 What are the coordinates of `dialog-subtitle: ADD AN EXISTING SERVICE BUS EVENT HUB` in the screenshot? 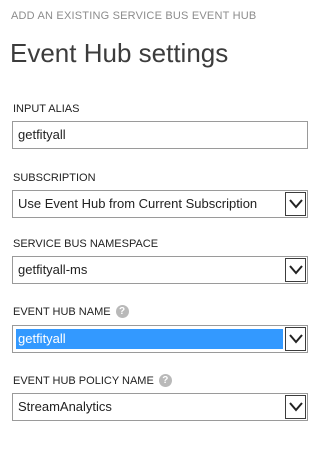 It's located at (134, 16).